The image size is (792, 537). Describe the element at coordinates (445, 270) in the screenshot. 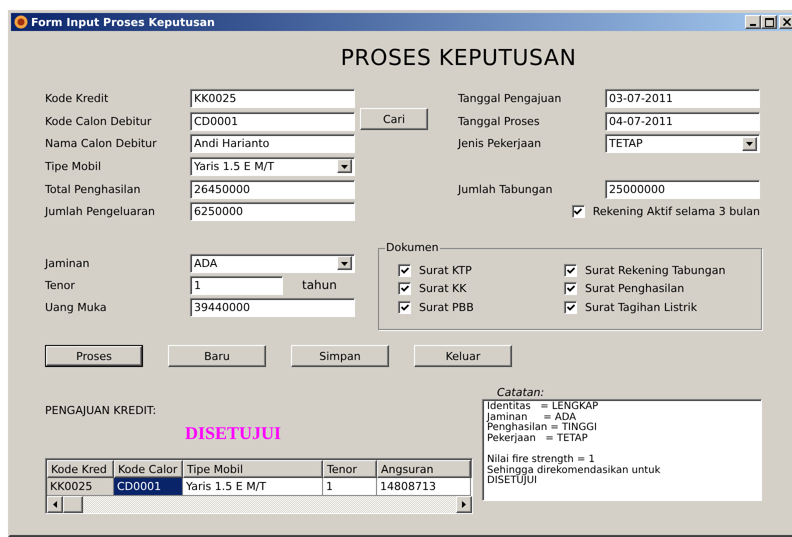

I see `checkbox-label: Surat KTP` at that location.